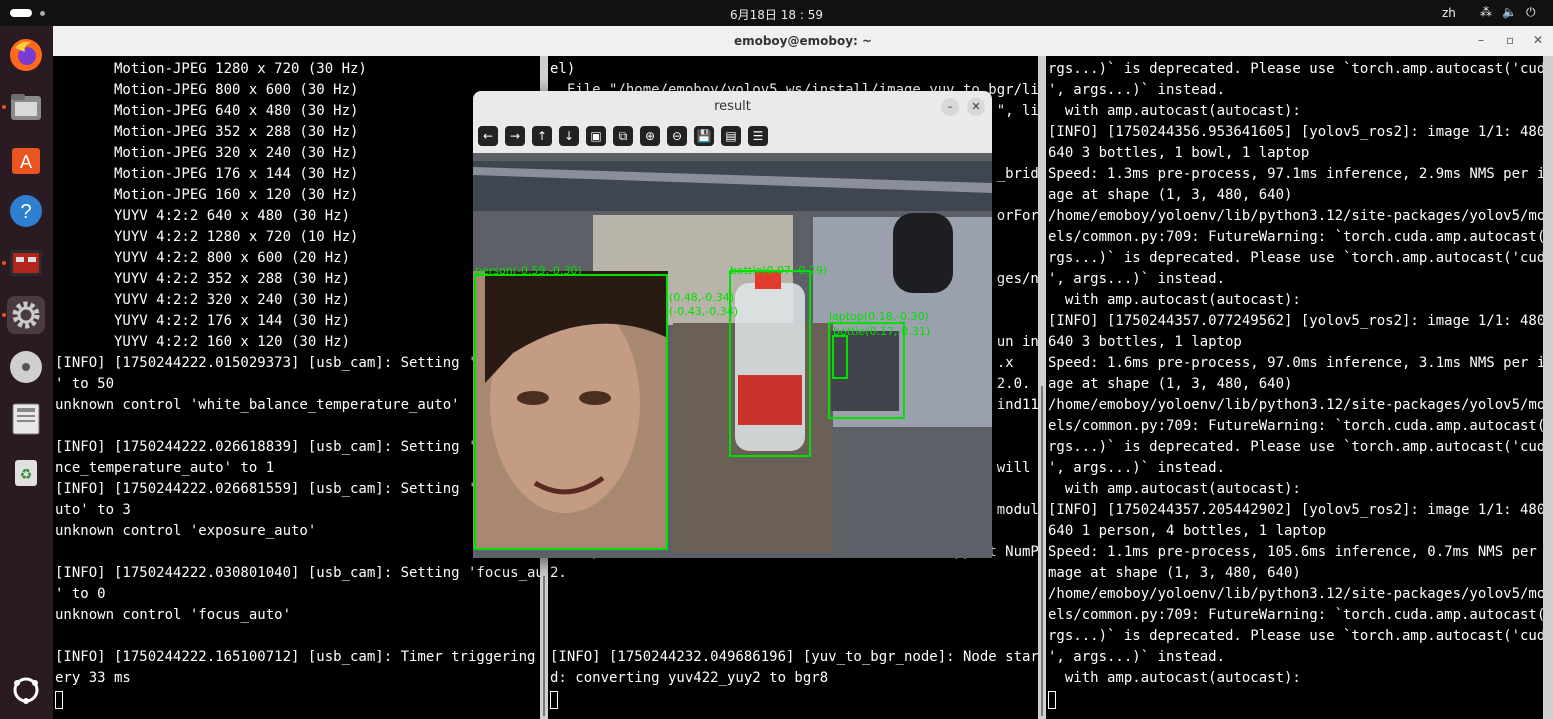 The height and width of the screenshot is (719, 1553). Describe the element at coordinates (203, 300) in the screenshot. I see `terminal-line: YUYV 4:2:2 320 x 240 (30 Hz)` at that location.